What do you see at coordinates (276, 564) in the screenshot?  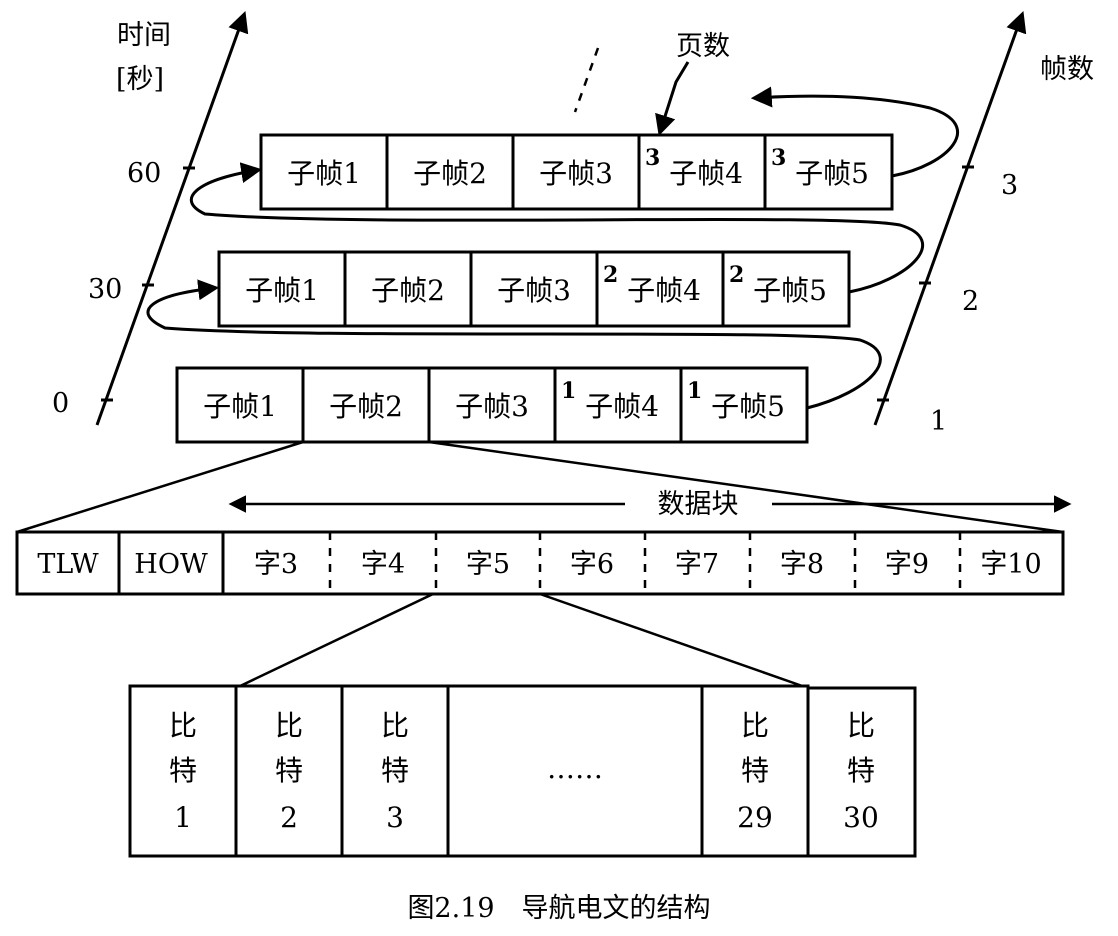 I see `word-label: 字3` at bounding box center [276, 564].